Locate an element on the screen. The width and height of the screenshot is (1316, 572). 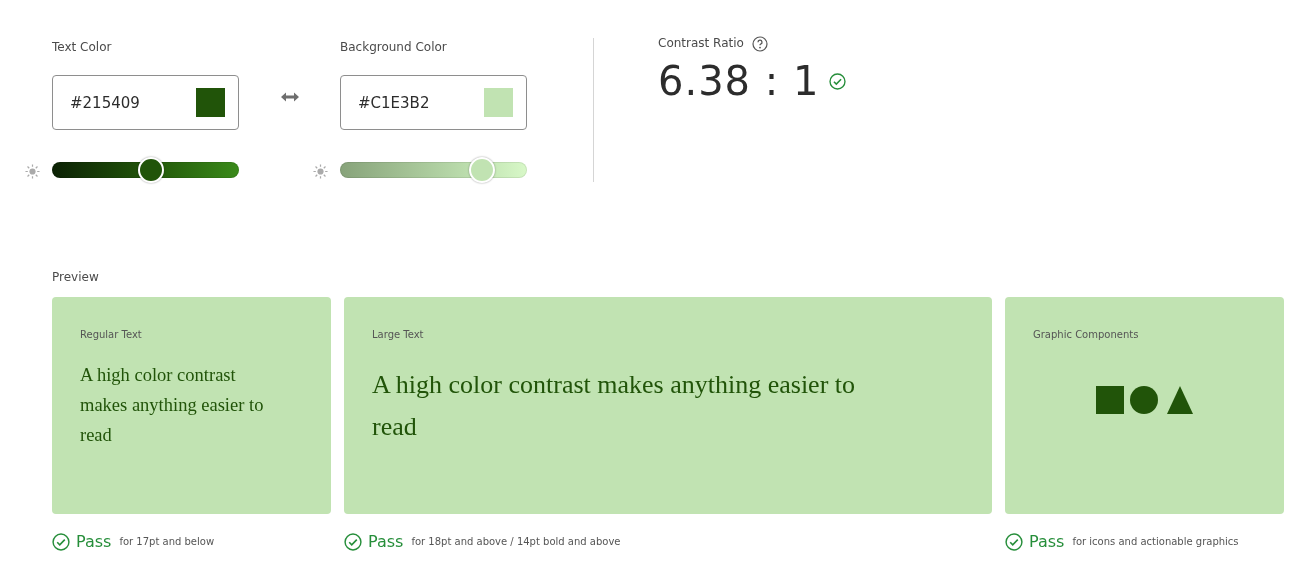
card-title: Graphic Components is located at coordinates (1086, 334).